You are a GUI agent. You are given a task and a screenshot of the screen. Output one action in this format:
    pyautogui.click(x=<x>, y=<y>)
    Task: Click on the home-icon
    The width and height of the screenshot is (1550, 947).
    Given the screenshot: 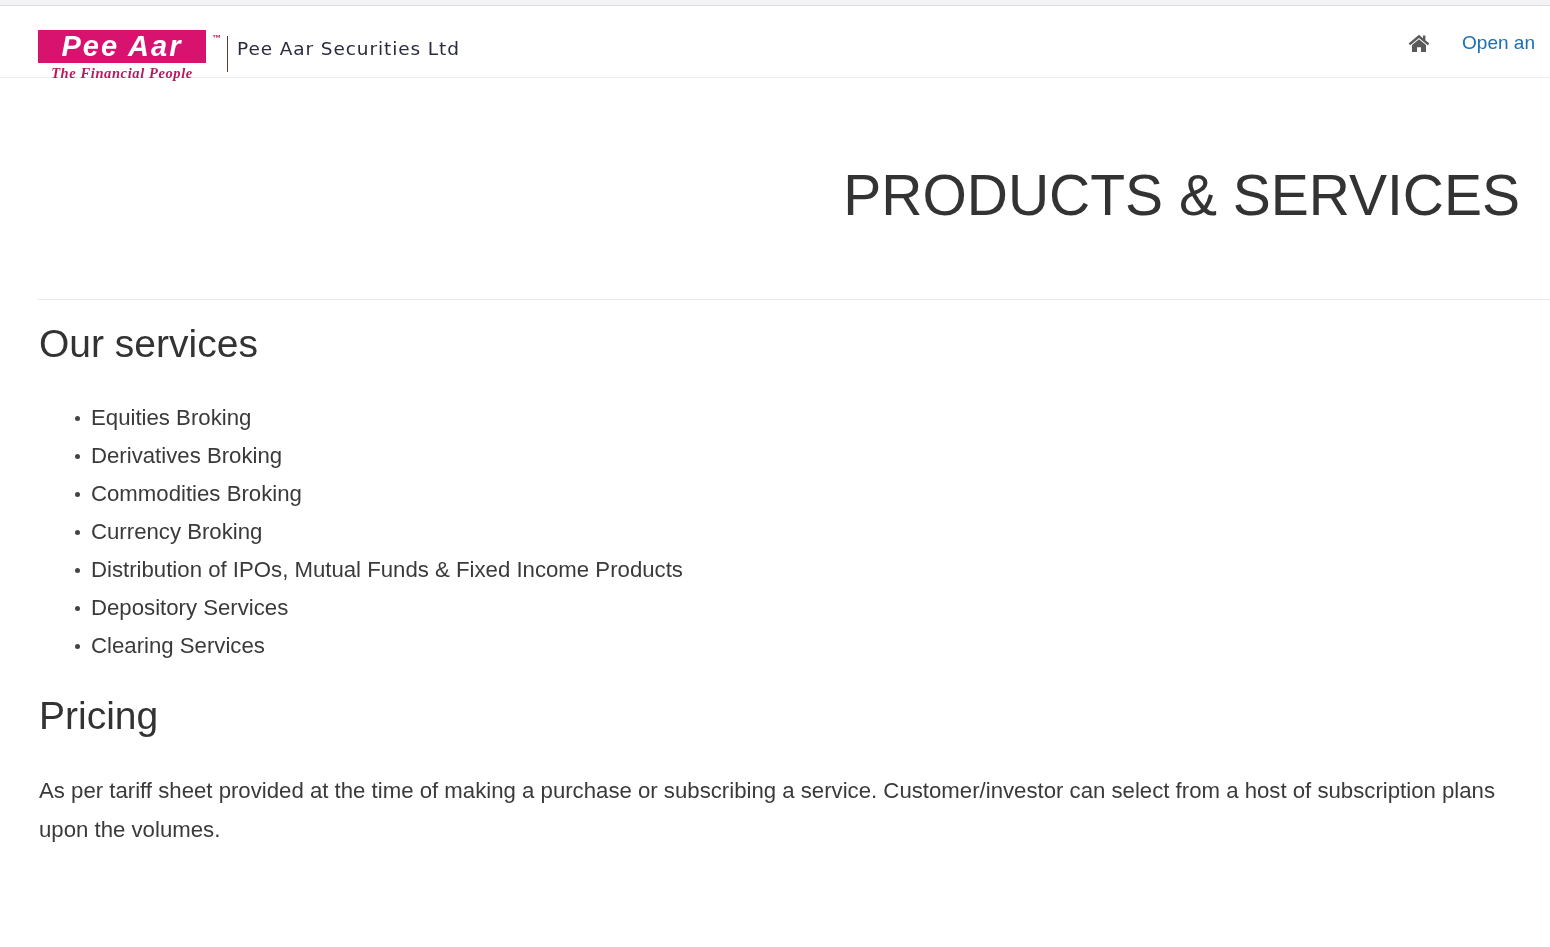 What is the action you would take?
    pyautogui.click(x=1419, y=43)
    